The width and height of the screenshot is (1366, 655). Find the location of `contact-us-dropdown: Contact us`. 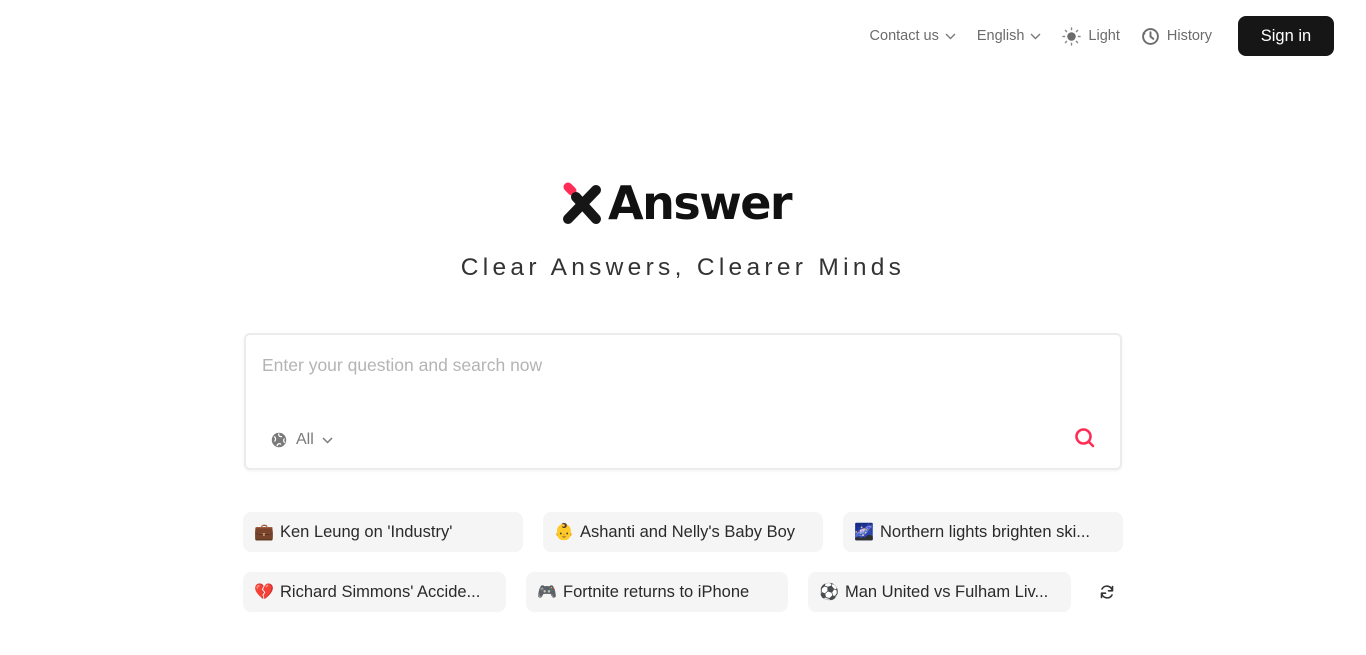

contact-us-dropdown: Contact us is located at coordinates (913, 36).